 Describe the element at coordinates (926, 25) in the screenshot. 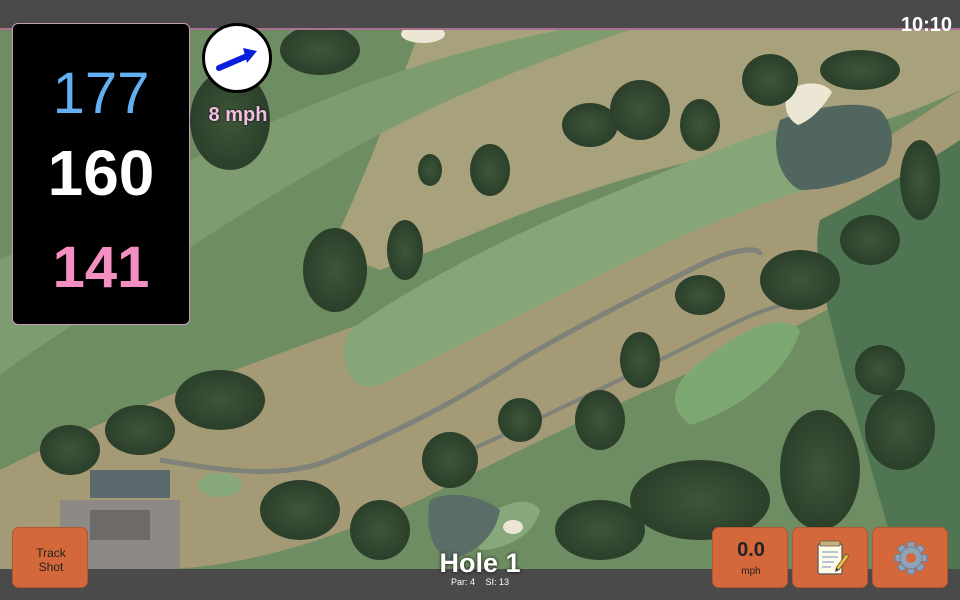

I see `status-time: 10:10` at that location.